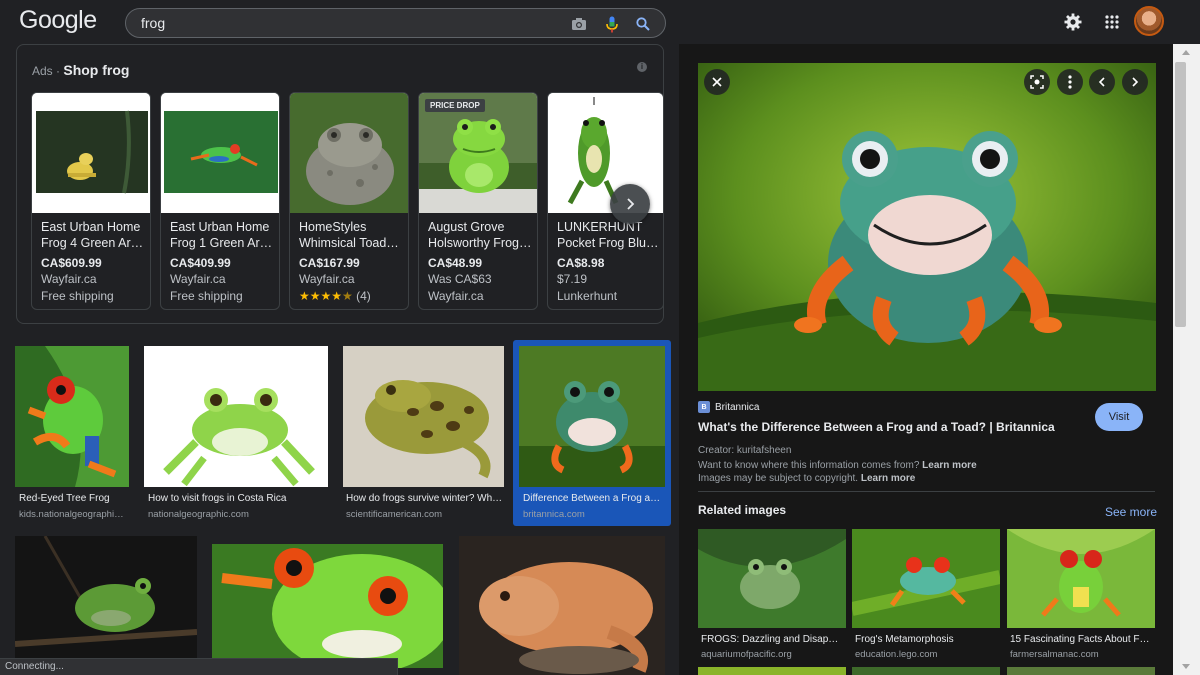 The height and width of the screenshot is (675, 1200). Describe the element at coordinates (198, 514) in the screenshot. I see `result-source: nationalgeographic.com` at that location.